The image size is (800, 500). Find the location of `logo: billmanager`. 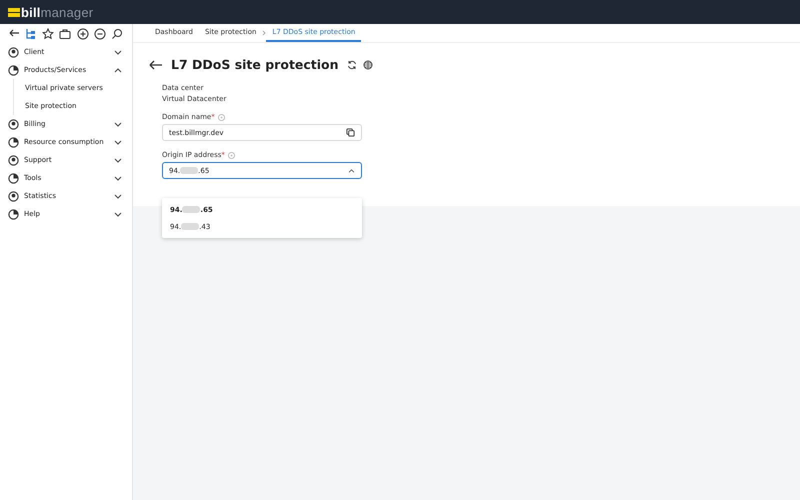

logo: billmanager is located at coordinates (51, 12).